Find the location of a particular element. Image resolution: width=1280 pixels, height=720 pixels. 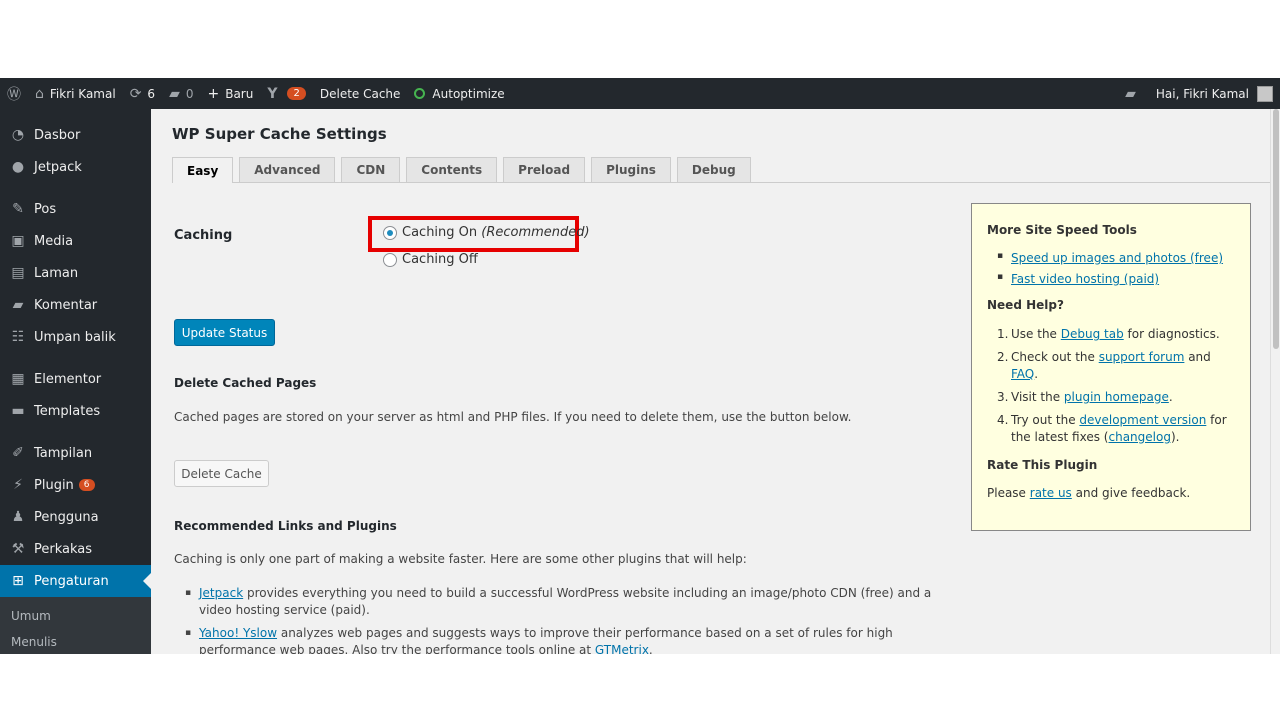

debug-tab-link: Debug tab is located at coordinates (1092, 334).